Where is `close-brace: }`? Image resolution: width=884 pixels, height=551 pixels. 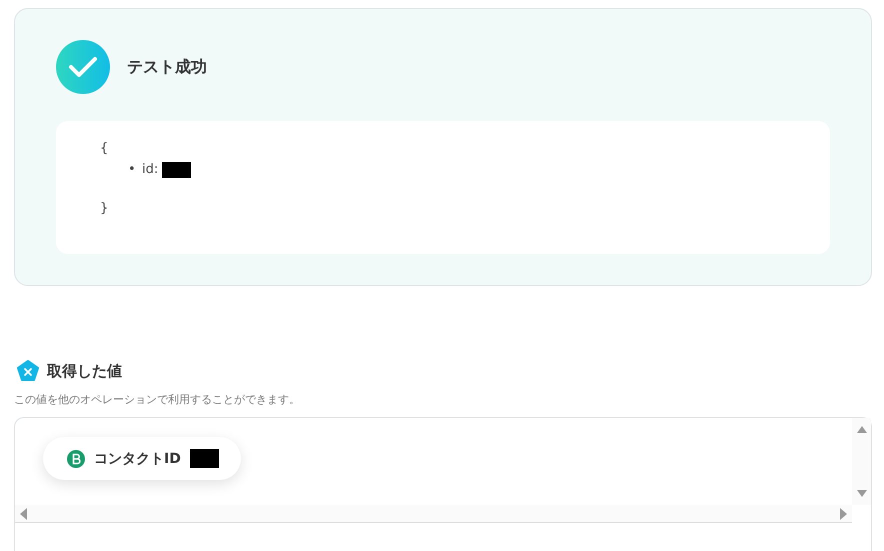 close-brace: } is located at coordinates (105, 209).